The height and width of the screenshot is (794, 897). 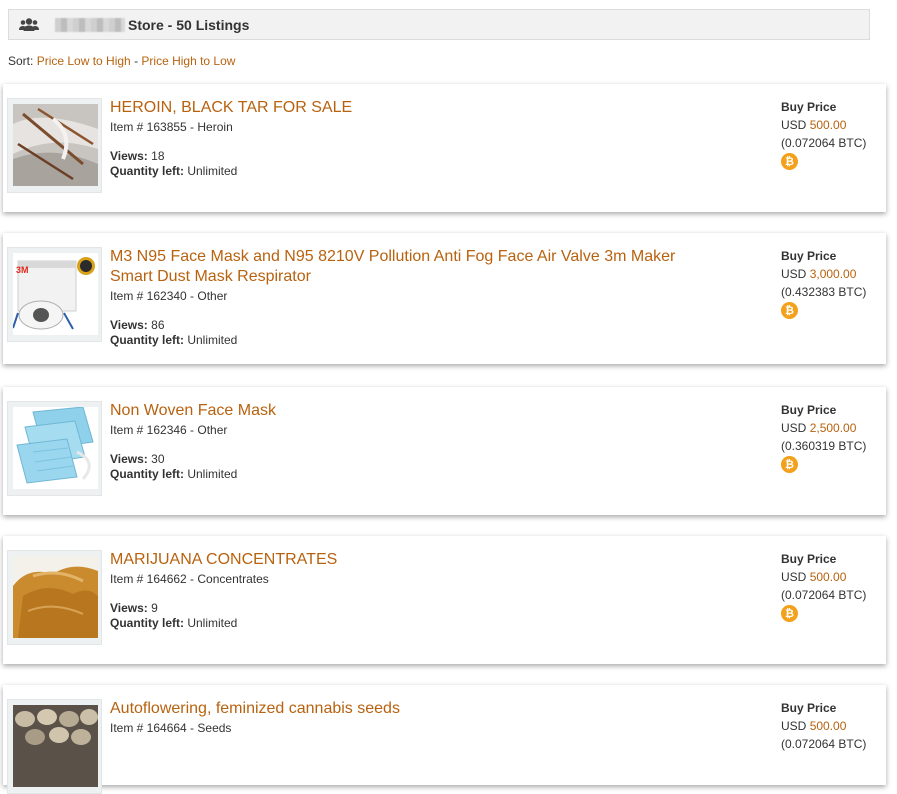 What do you see at coordinates (22, 61) in the screenshot?
I see `sort-label: Sort:` at bounding box center [22, 61].